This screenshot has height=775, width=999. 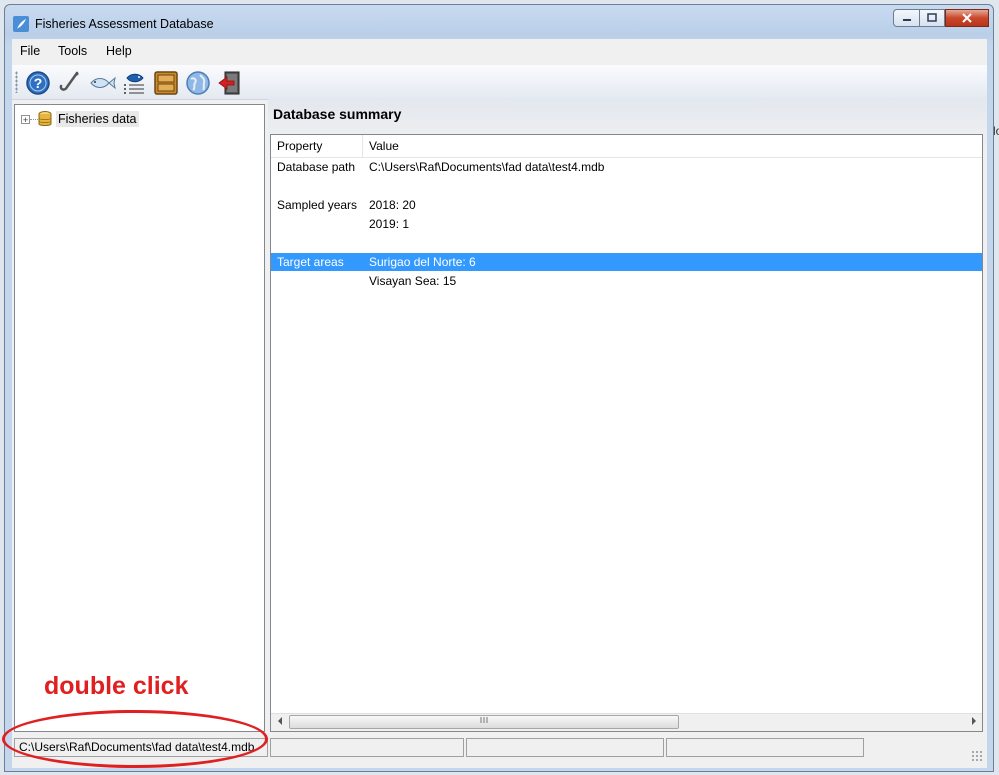 I want to click on caption-buttons, so click(x=941, y=19).